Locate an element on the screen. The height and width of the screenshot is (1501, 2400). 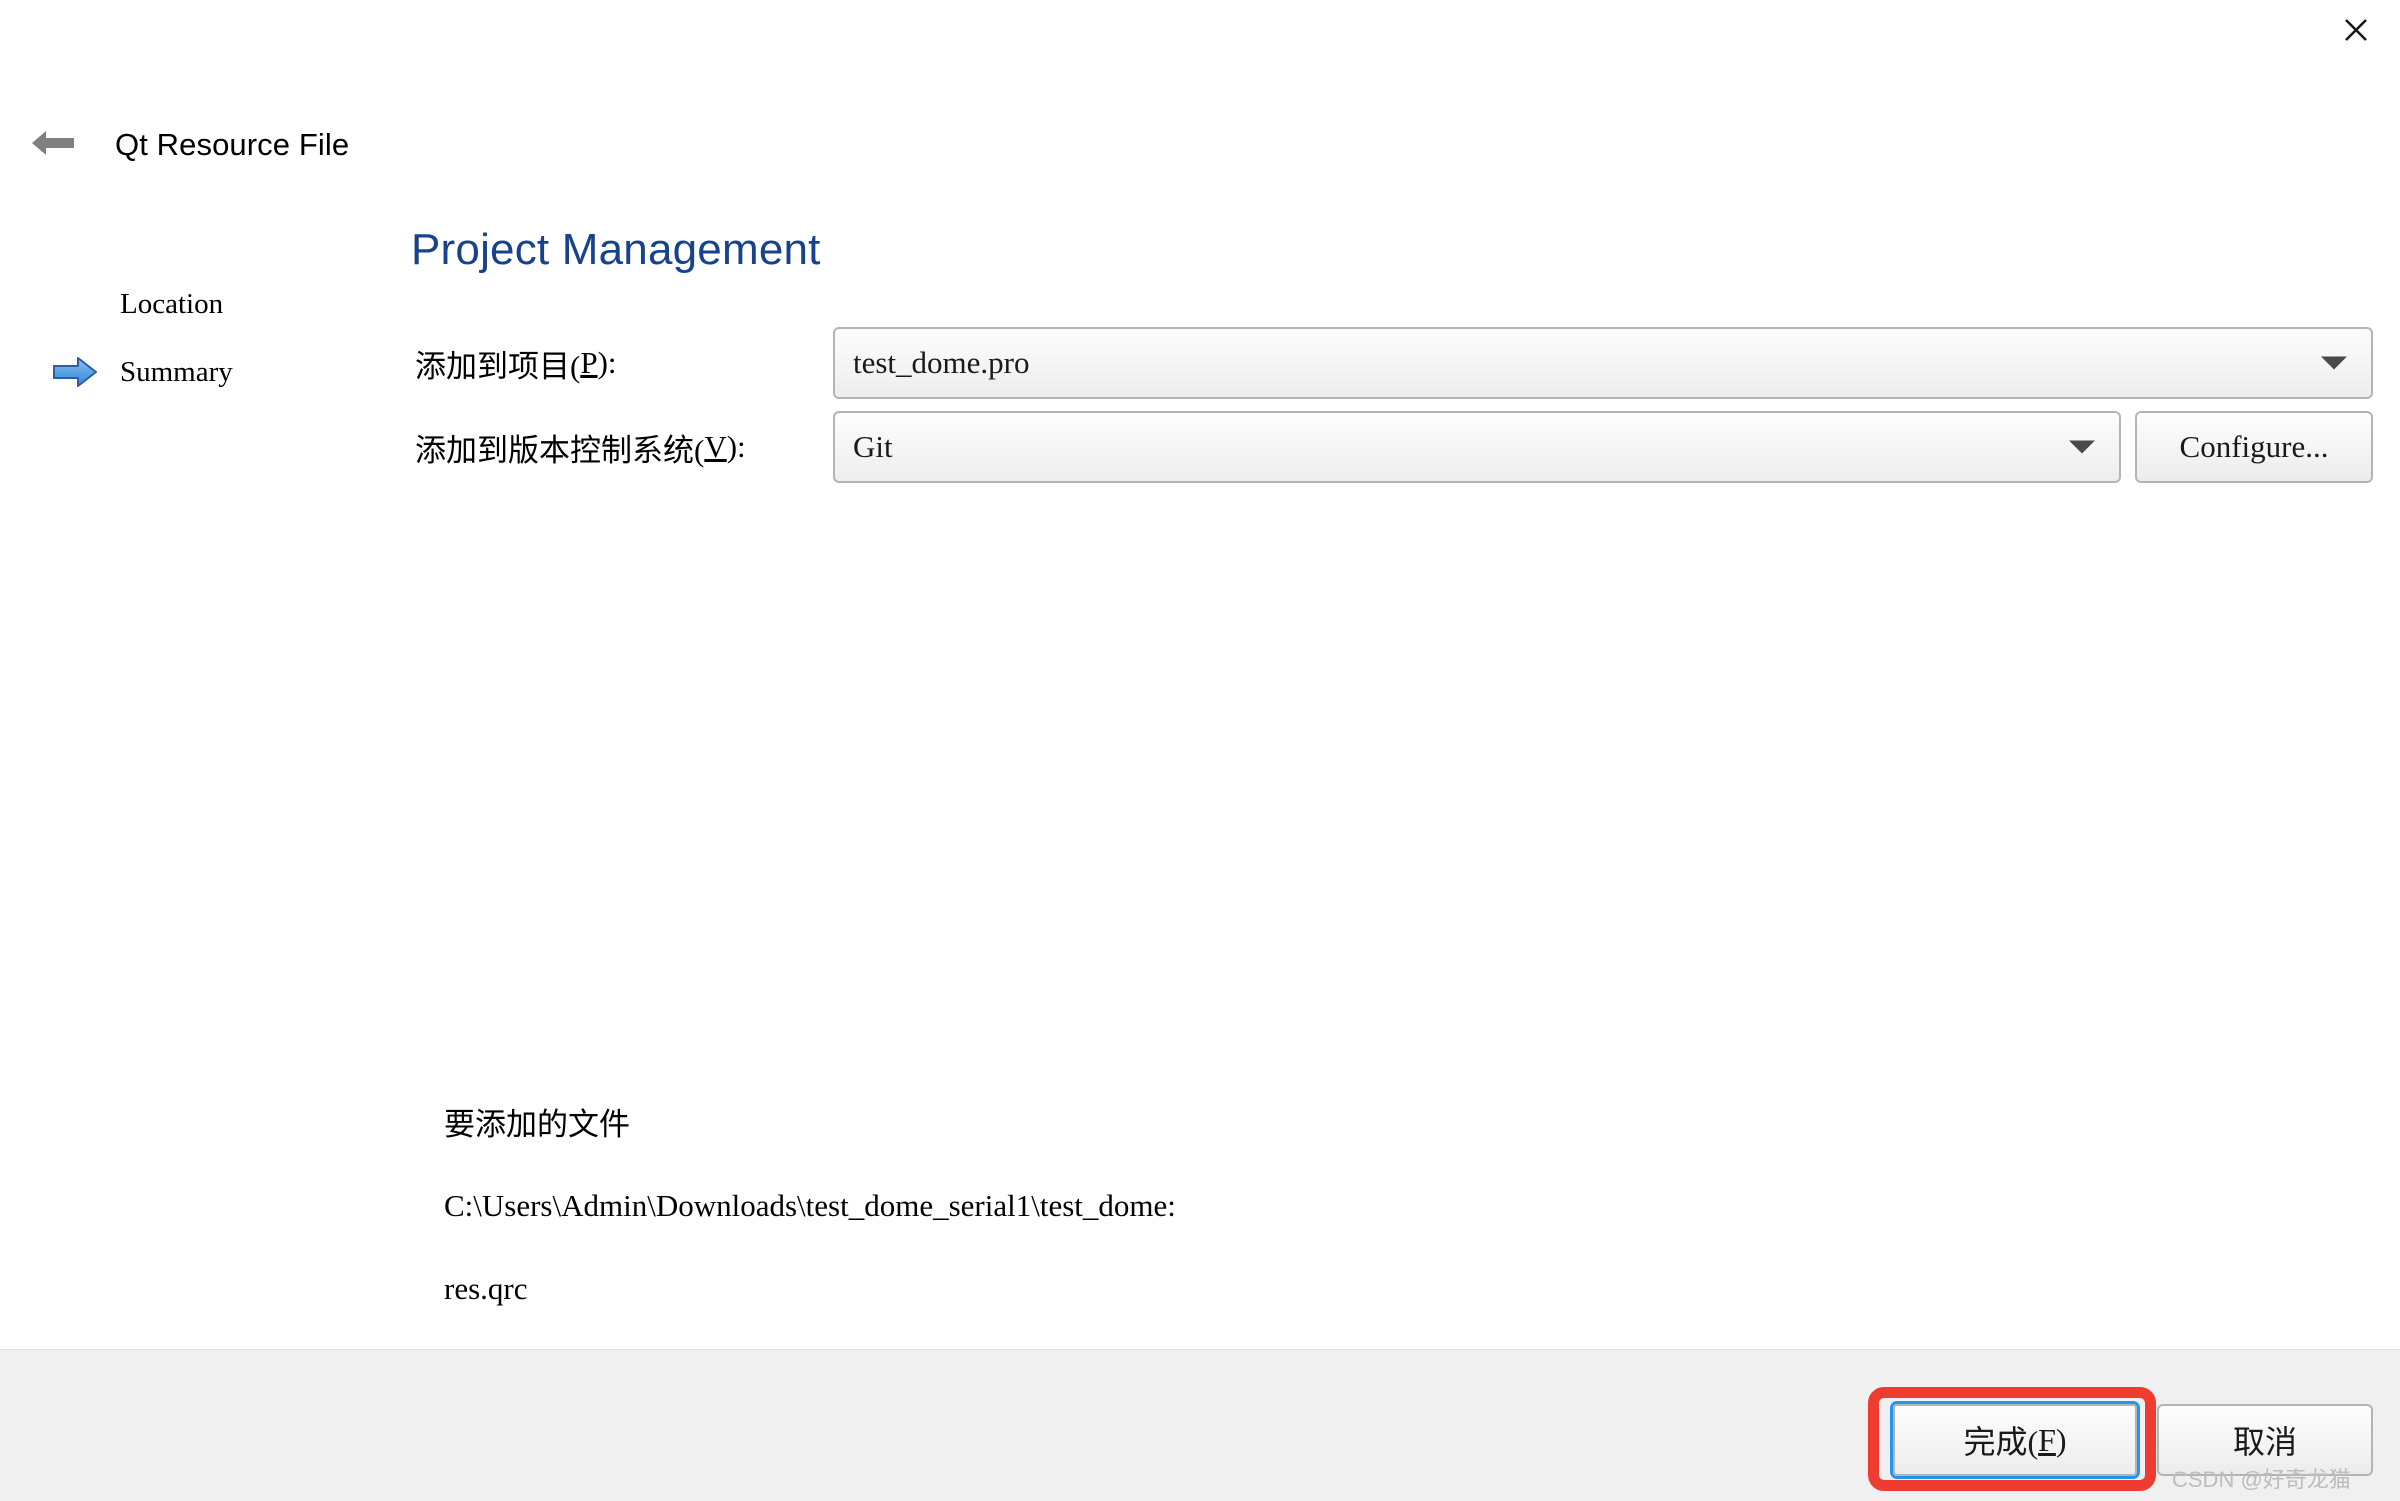
wizard-steps-sidebar: Location Summary is located at coordinates (200, 338).